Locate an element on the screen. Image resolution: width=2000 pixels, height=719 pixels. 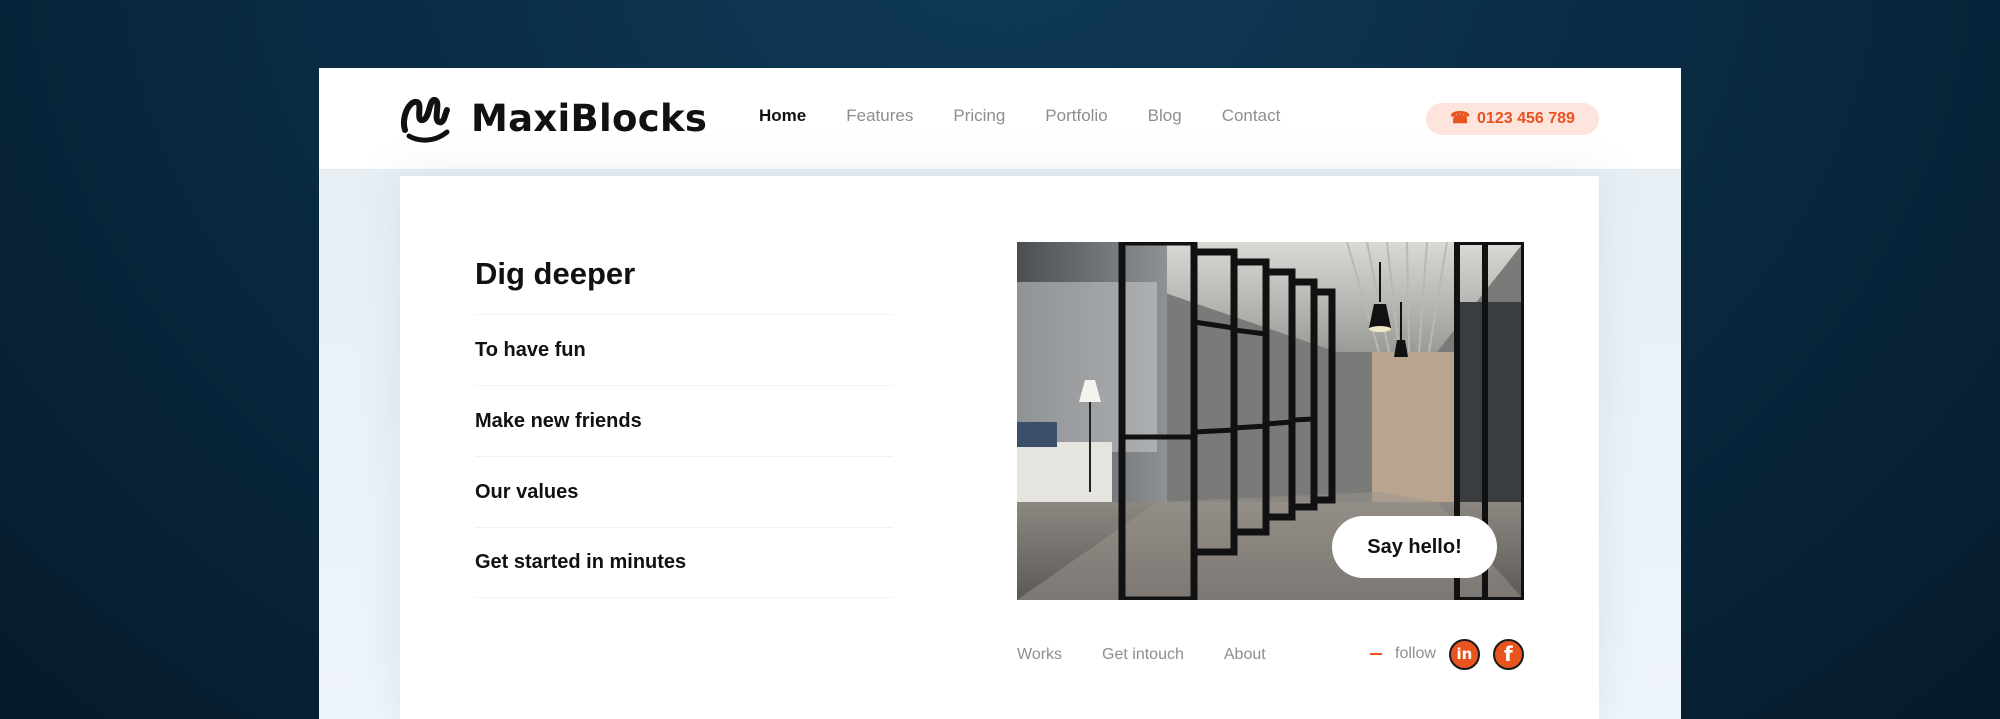
follow-label: follow is located at coordinates (1415, 653).